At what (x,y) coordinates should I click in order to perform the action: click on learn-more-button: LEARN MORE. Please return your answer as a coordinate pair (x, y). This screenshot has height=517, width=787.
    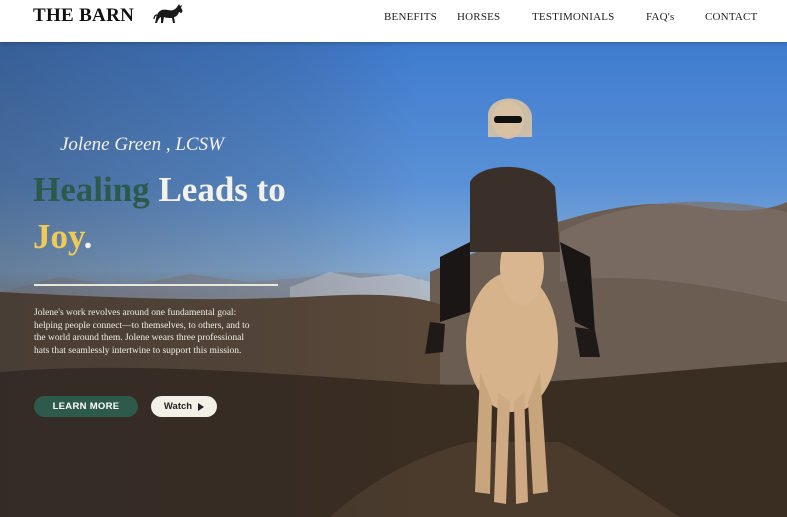
    Looking at the image, I should click on (86, 406).